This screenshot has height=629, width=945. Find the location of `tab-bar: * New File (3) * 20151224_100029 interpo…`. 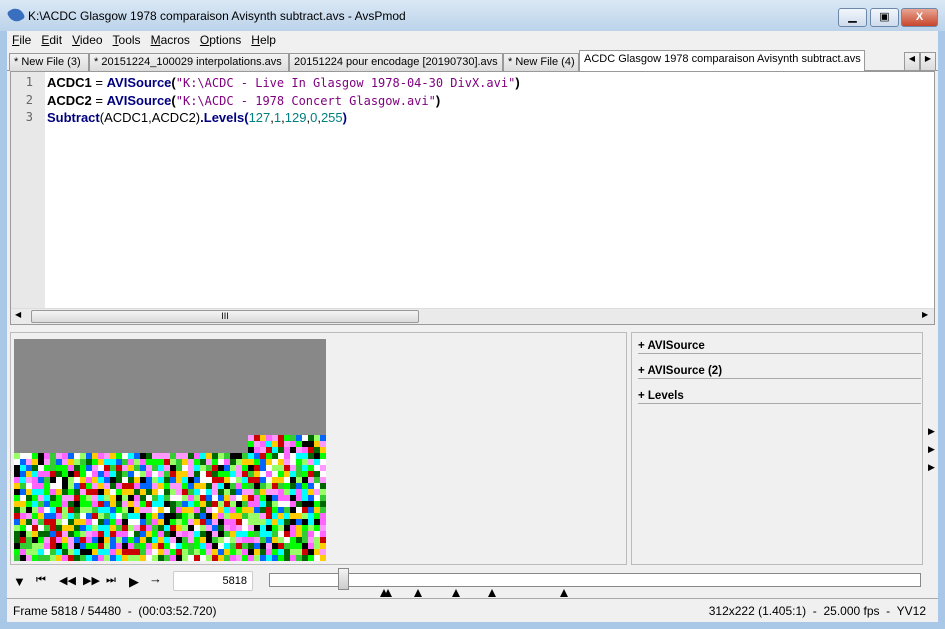

tab-bar: * New File (3) * 20151224_100029 interpo… is located at coordinates (472, 60).